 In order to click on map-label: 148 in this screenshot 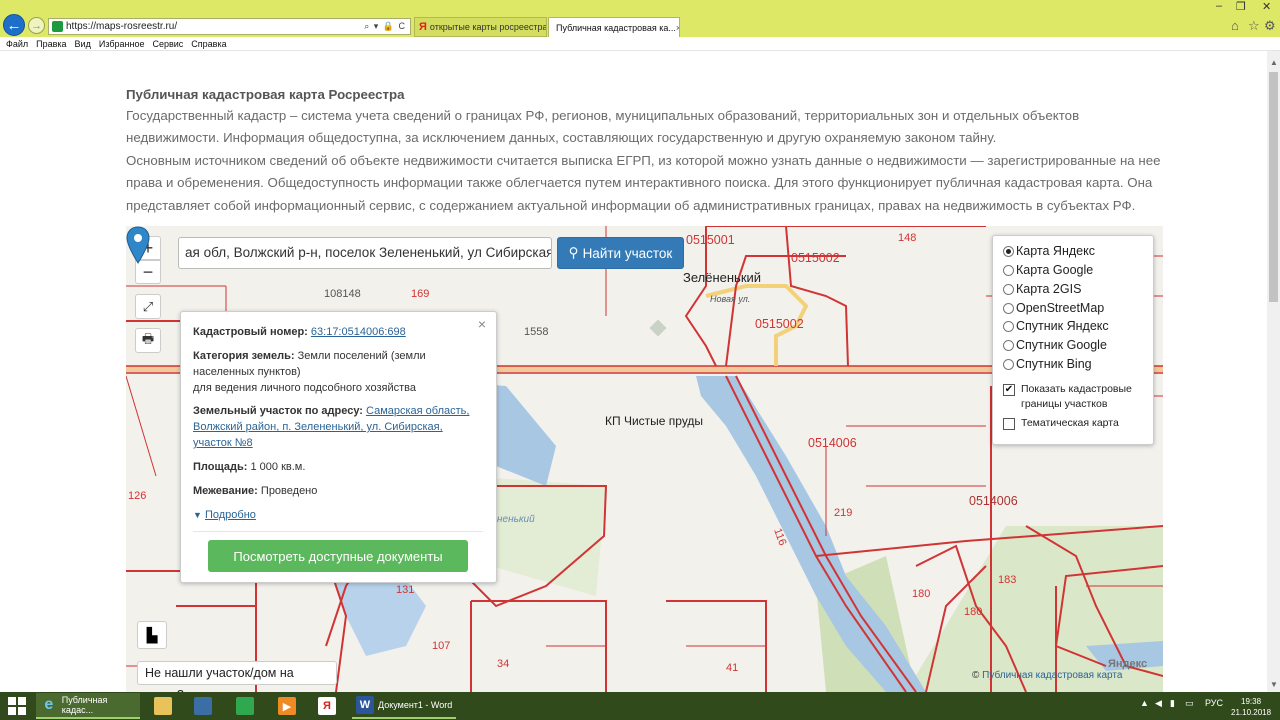, I will do `click(907, 238)`.